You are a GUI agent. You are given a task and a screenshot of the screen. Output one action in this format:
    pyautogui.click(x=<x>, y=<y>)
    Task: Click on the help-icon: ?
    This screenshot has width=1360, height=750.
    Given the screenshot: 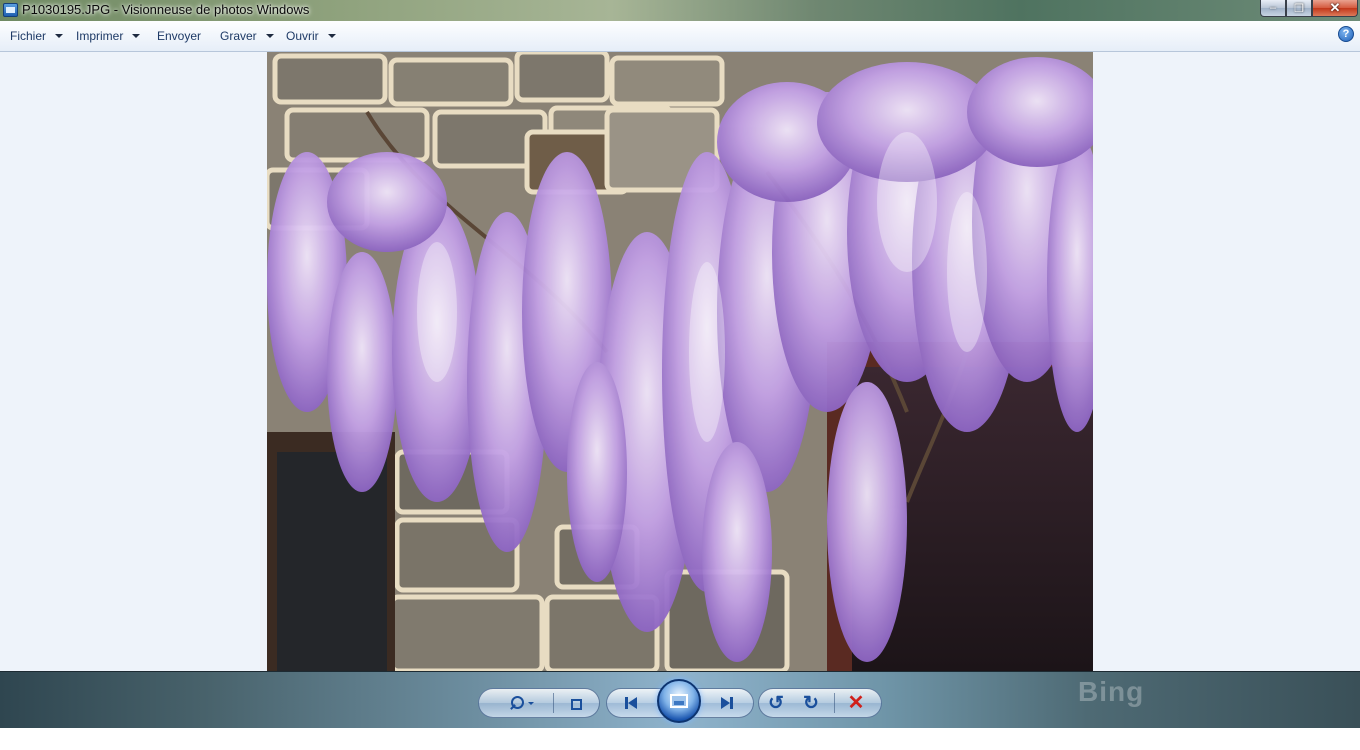 What is the action you would take?
    pyautogui.click(x=1346, y=34)
    